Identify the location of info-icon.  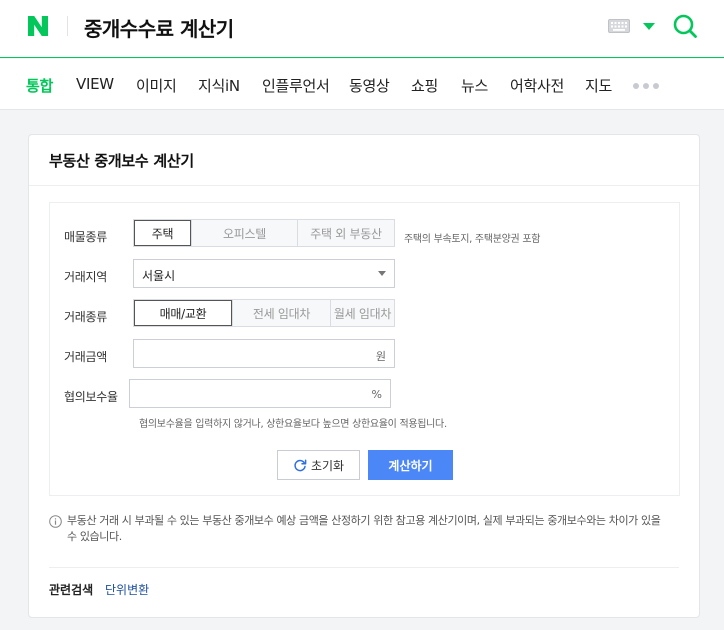
(55, 521).